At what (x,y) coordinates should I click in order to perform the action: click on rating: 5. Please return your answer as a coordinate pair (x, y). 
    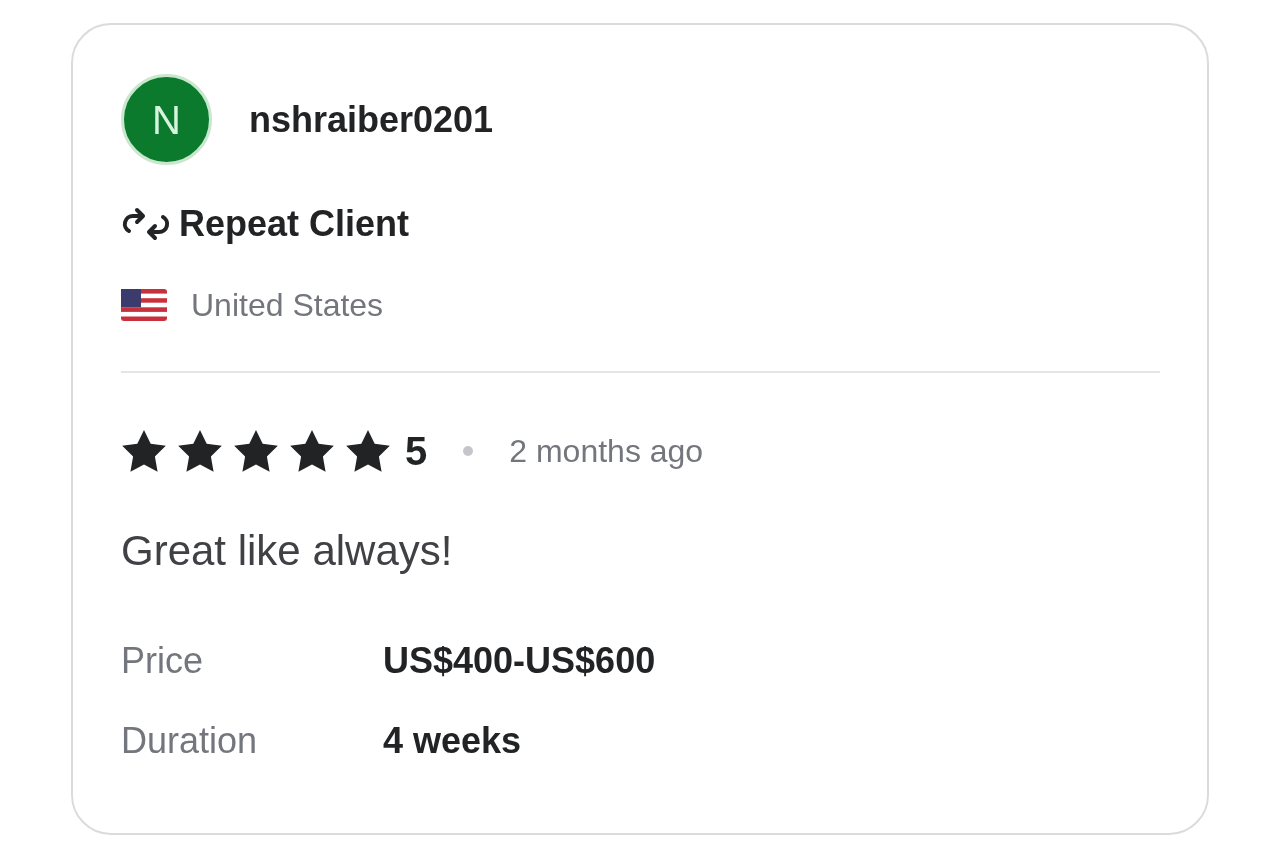
    Looking at the image, I should click on (416, 451).